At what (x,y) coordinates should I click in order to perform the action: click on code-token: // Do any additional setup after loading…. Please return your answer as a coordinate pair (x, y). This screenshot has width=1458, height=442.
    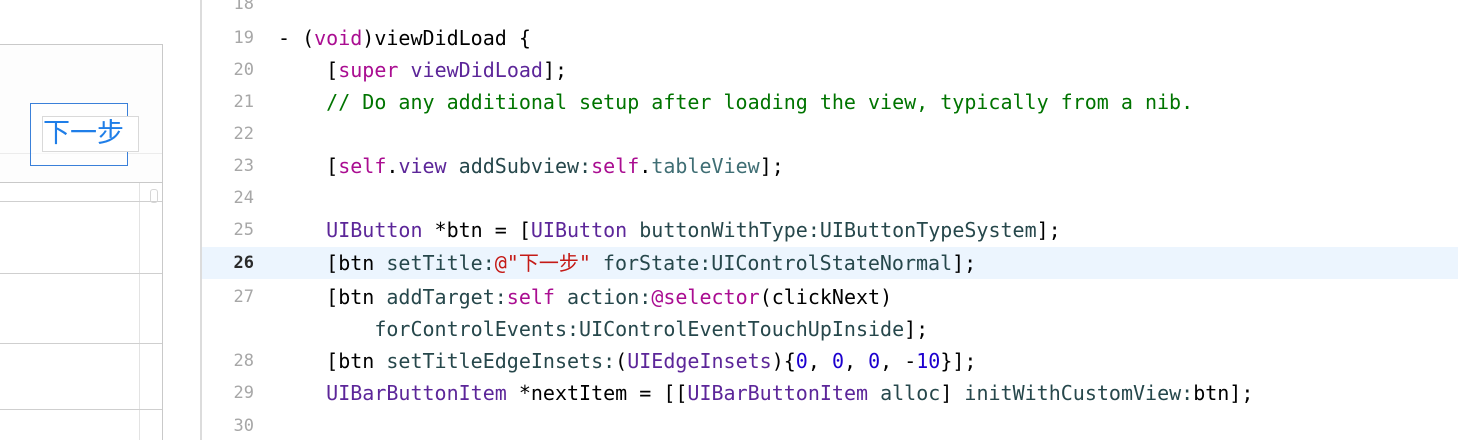
    Looking at the image, I should click on (736, 102).